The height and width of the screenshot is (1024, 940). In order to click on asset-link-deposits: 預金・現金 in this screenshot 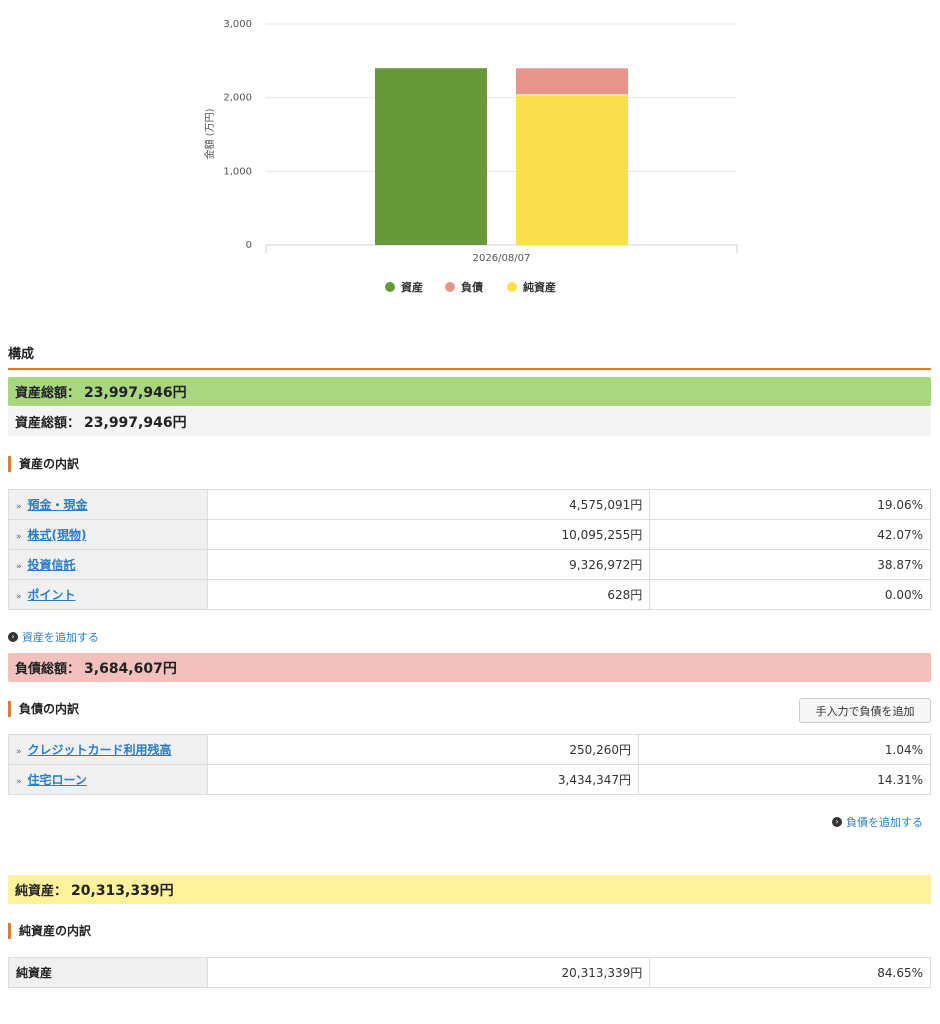, I will do `click(58, 505)`.